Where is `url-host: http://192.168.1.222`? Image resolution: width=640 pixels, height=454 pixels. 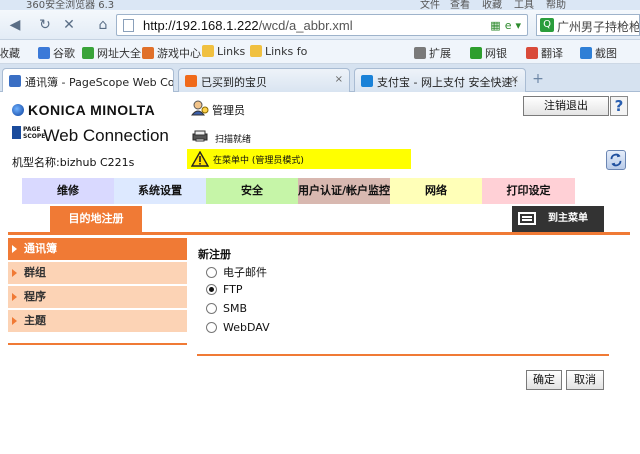 url-host: http://192.168.1.222 is located at coordinates (201, 25).